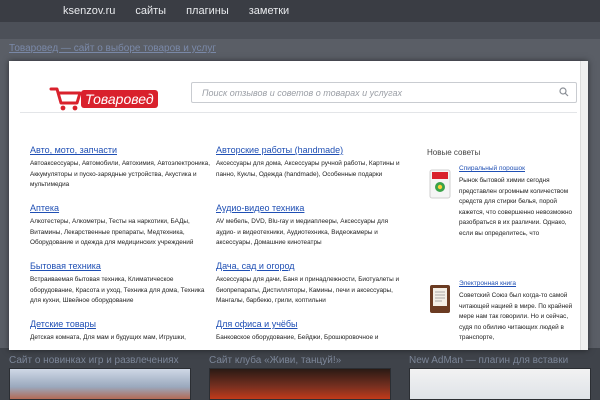 The image size is (600, 400). Describe the element at coordinates (122, 150) in the screenshot. I see `category-title-link: Авто, мото, запчасти` at that location.